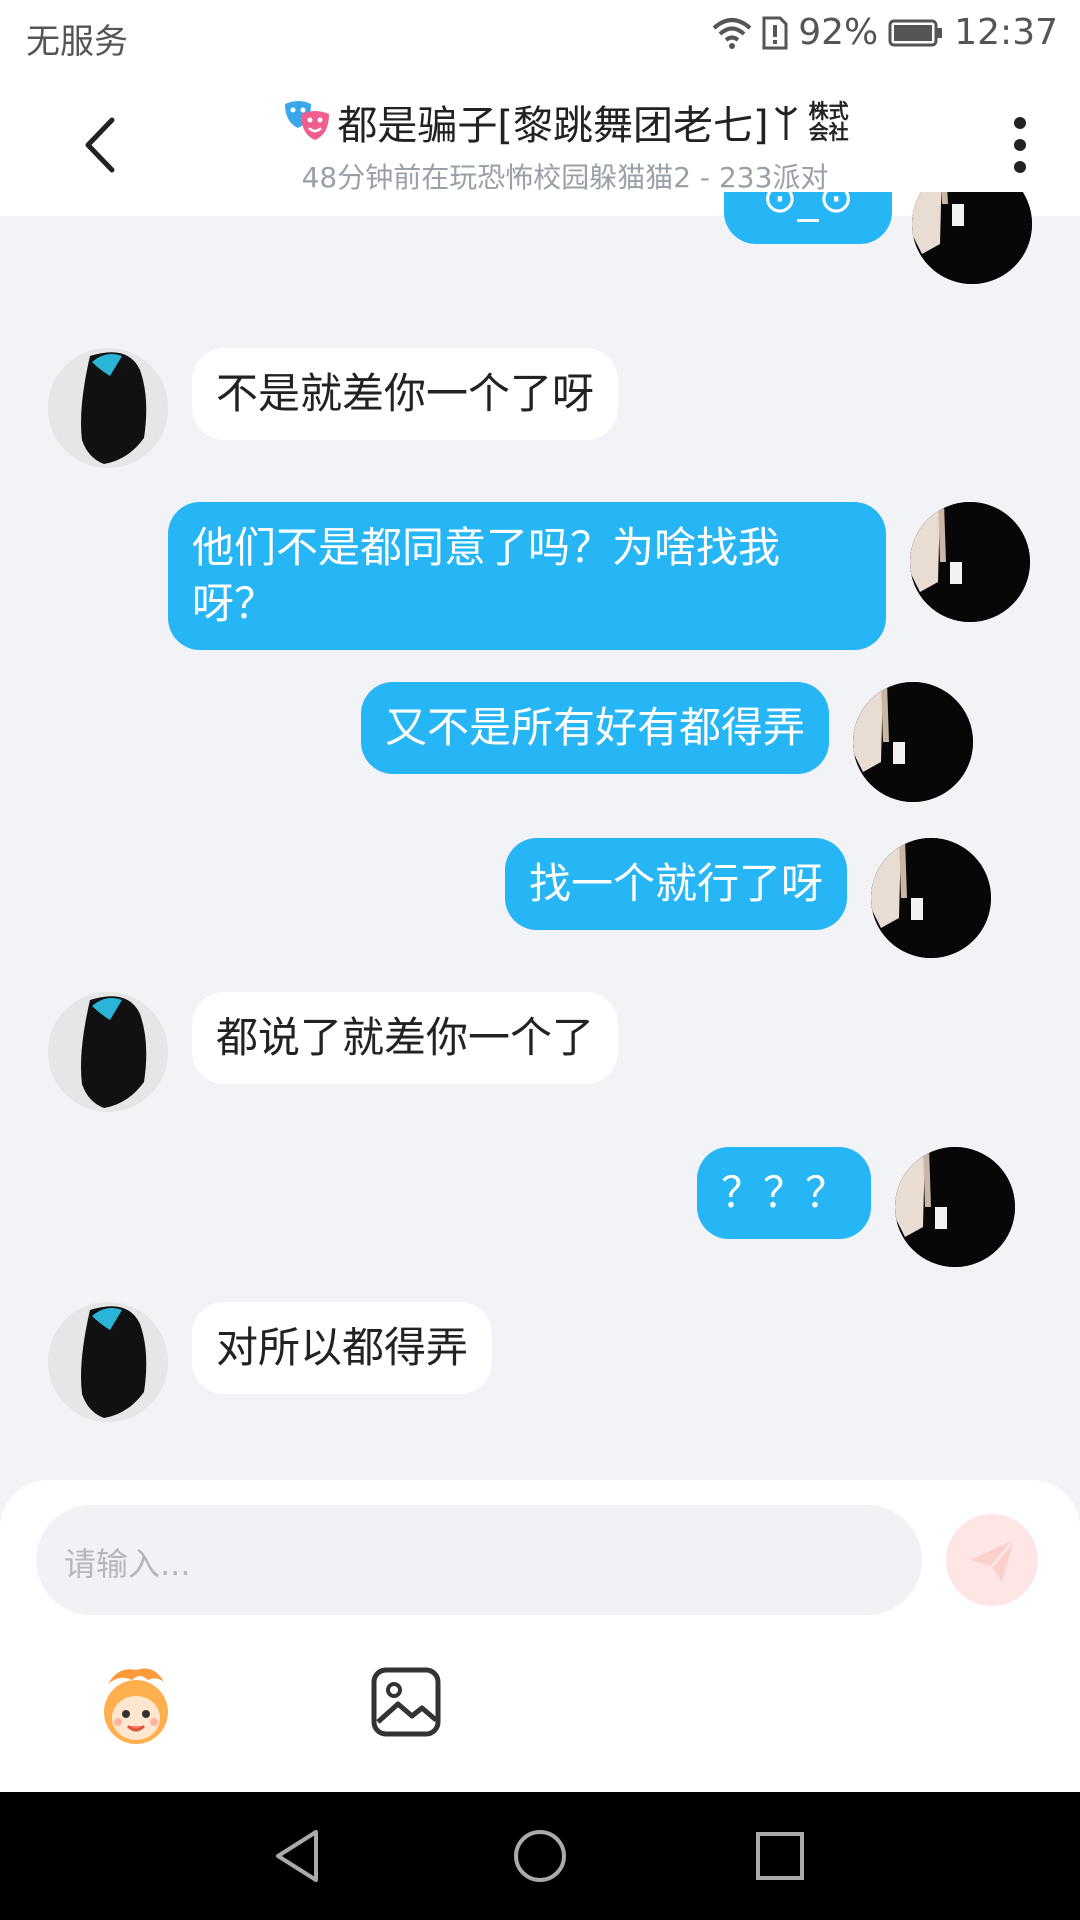  What do you see at coordinates (775, 32) in the screenshot?
I see `sim-alert-icon` at bounding box center [775, 32].